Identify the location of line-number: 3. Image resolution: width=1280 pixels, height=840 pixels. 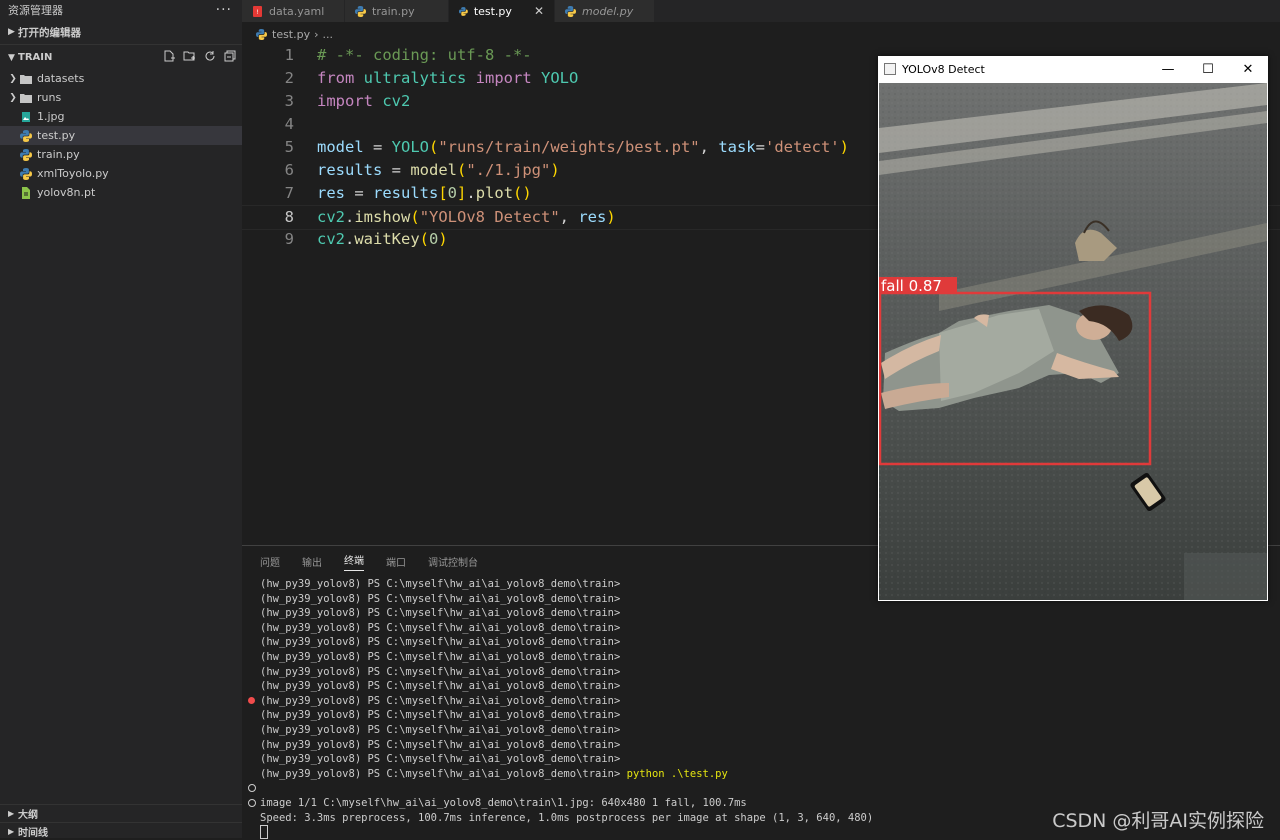
(289, 101).